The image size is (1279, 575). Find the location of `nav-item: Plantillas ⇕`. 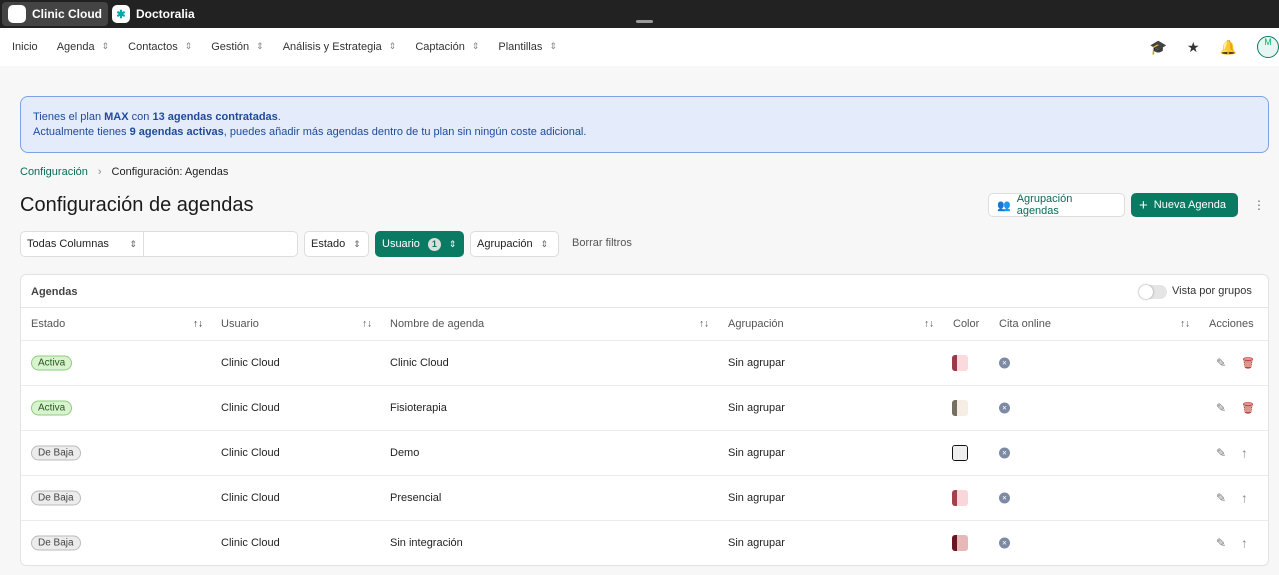

nav-item: Plantillas ⇕ is located at coordinates (527, 47).